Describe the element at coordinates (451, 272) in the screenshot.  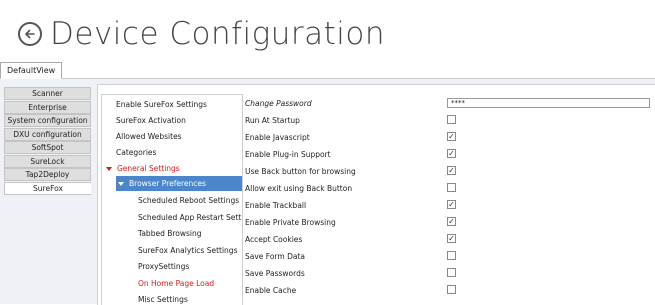
I see `save-passwords-checkbox` at that location.